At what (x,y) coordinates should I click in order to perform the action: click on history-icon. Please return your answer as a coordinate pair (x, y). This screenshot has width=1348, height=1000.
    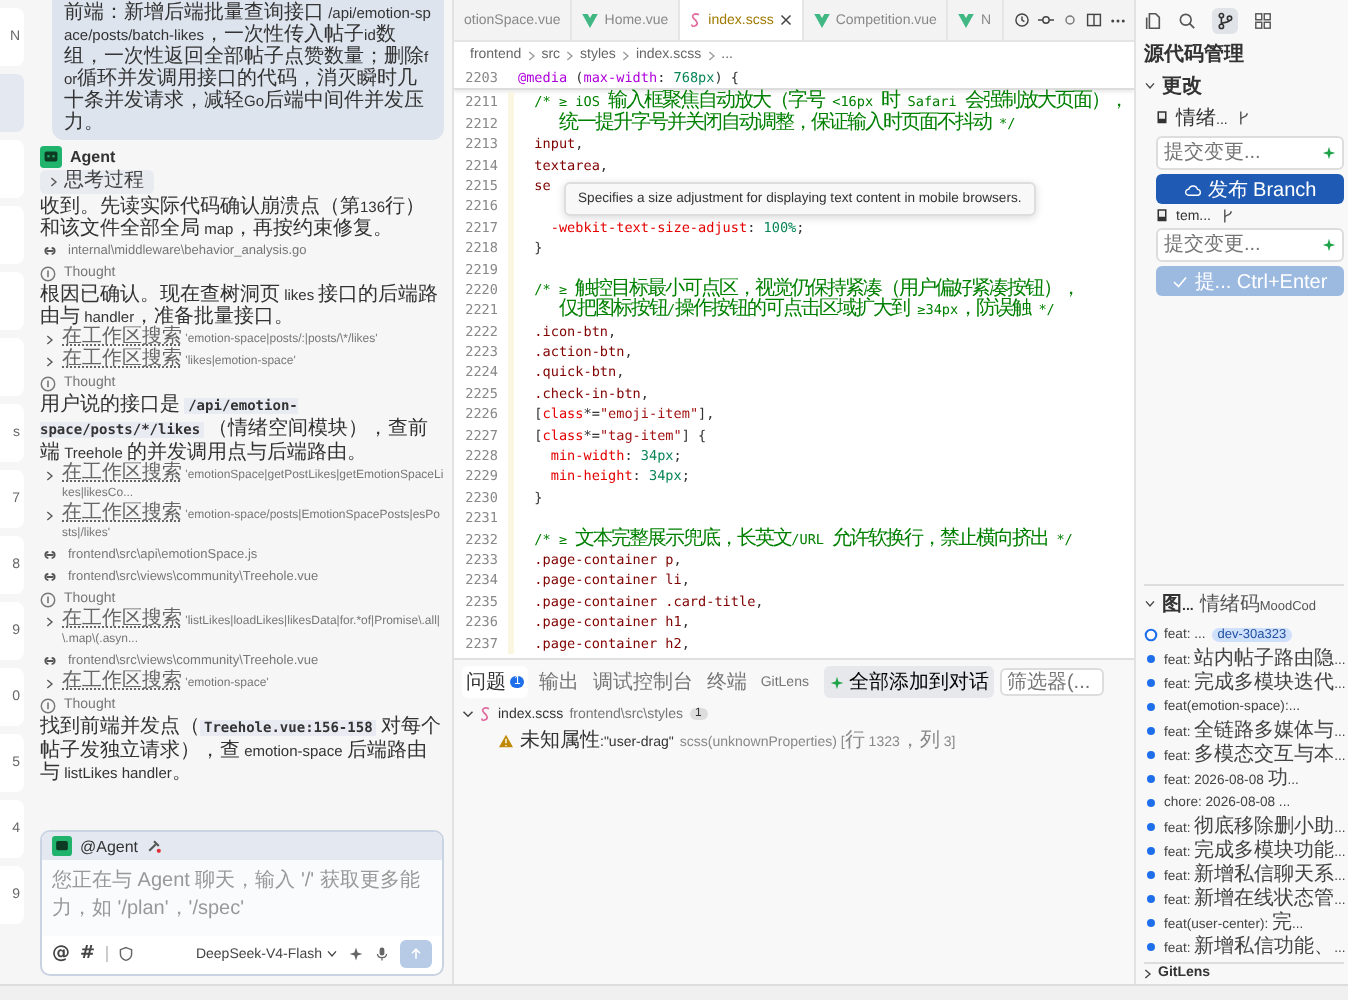
    Looking at the image, I should click on (1022, 20).